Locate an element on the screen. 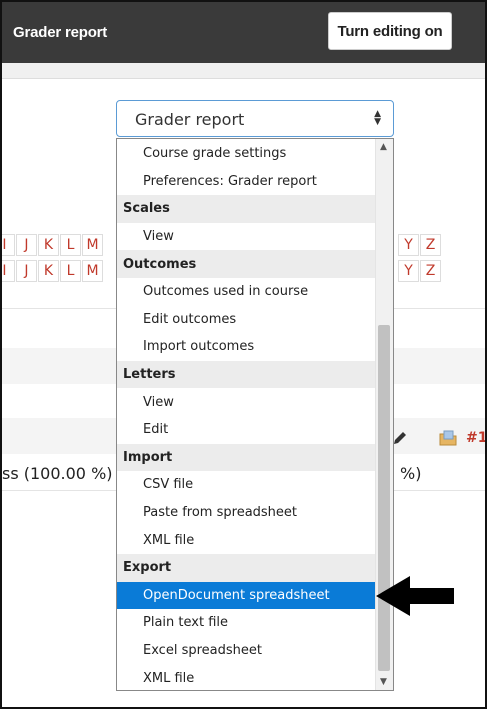  dropdown-option-plain-text-file: Plain text file is located at coordinates (246, 623).